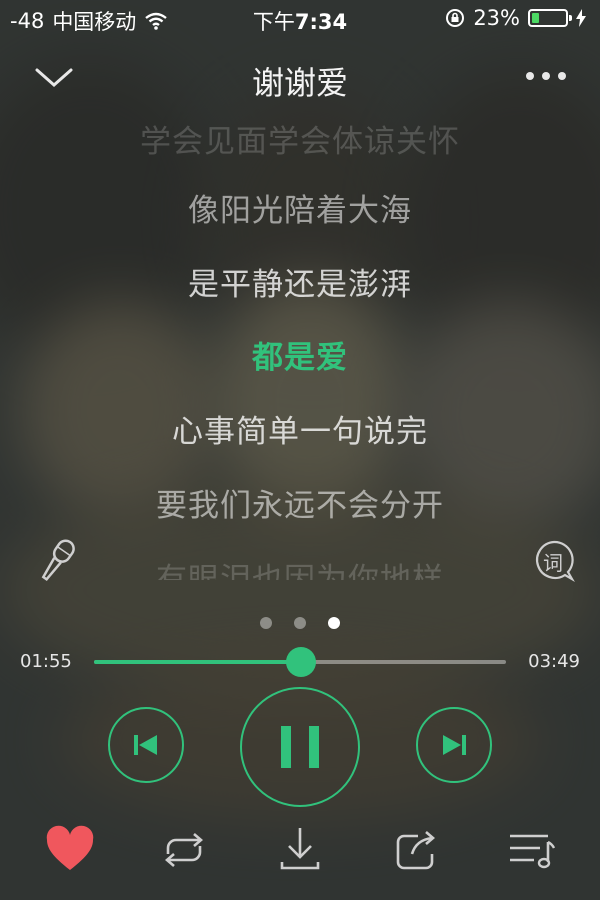  What do you see at coordinates (184, 850) in the screenshot?
I see `repeat-icon` at bounding box center [184, 850].